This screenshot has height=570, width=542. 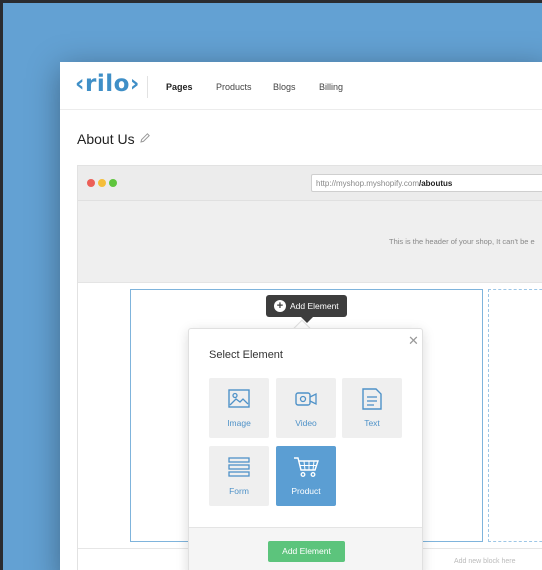 I want to click on page-heading: About Us, so click(x=113, y=141).